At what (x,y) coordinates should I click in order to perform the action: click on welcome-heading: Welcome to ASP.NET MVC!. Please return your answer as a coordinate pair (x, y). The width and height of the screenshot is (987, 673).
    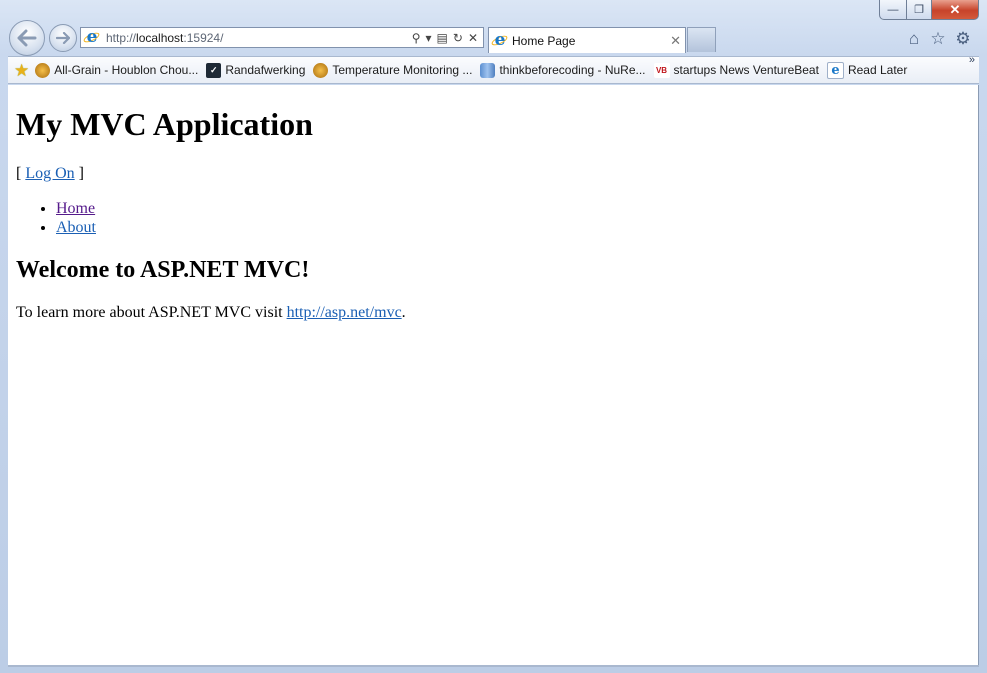
    Looking at the image, I should click on (163, 270).